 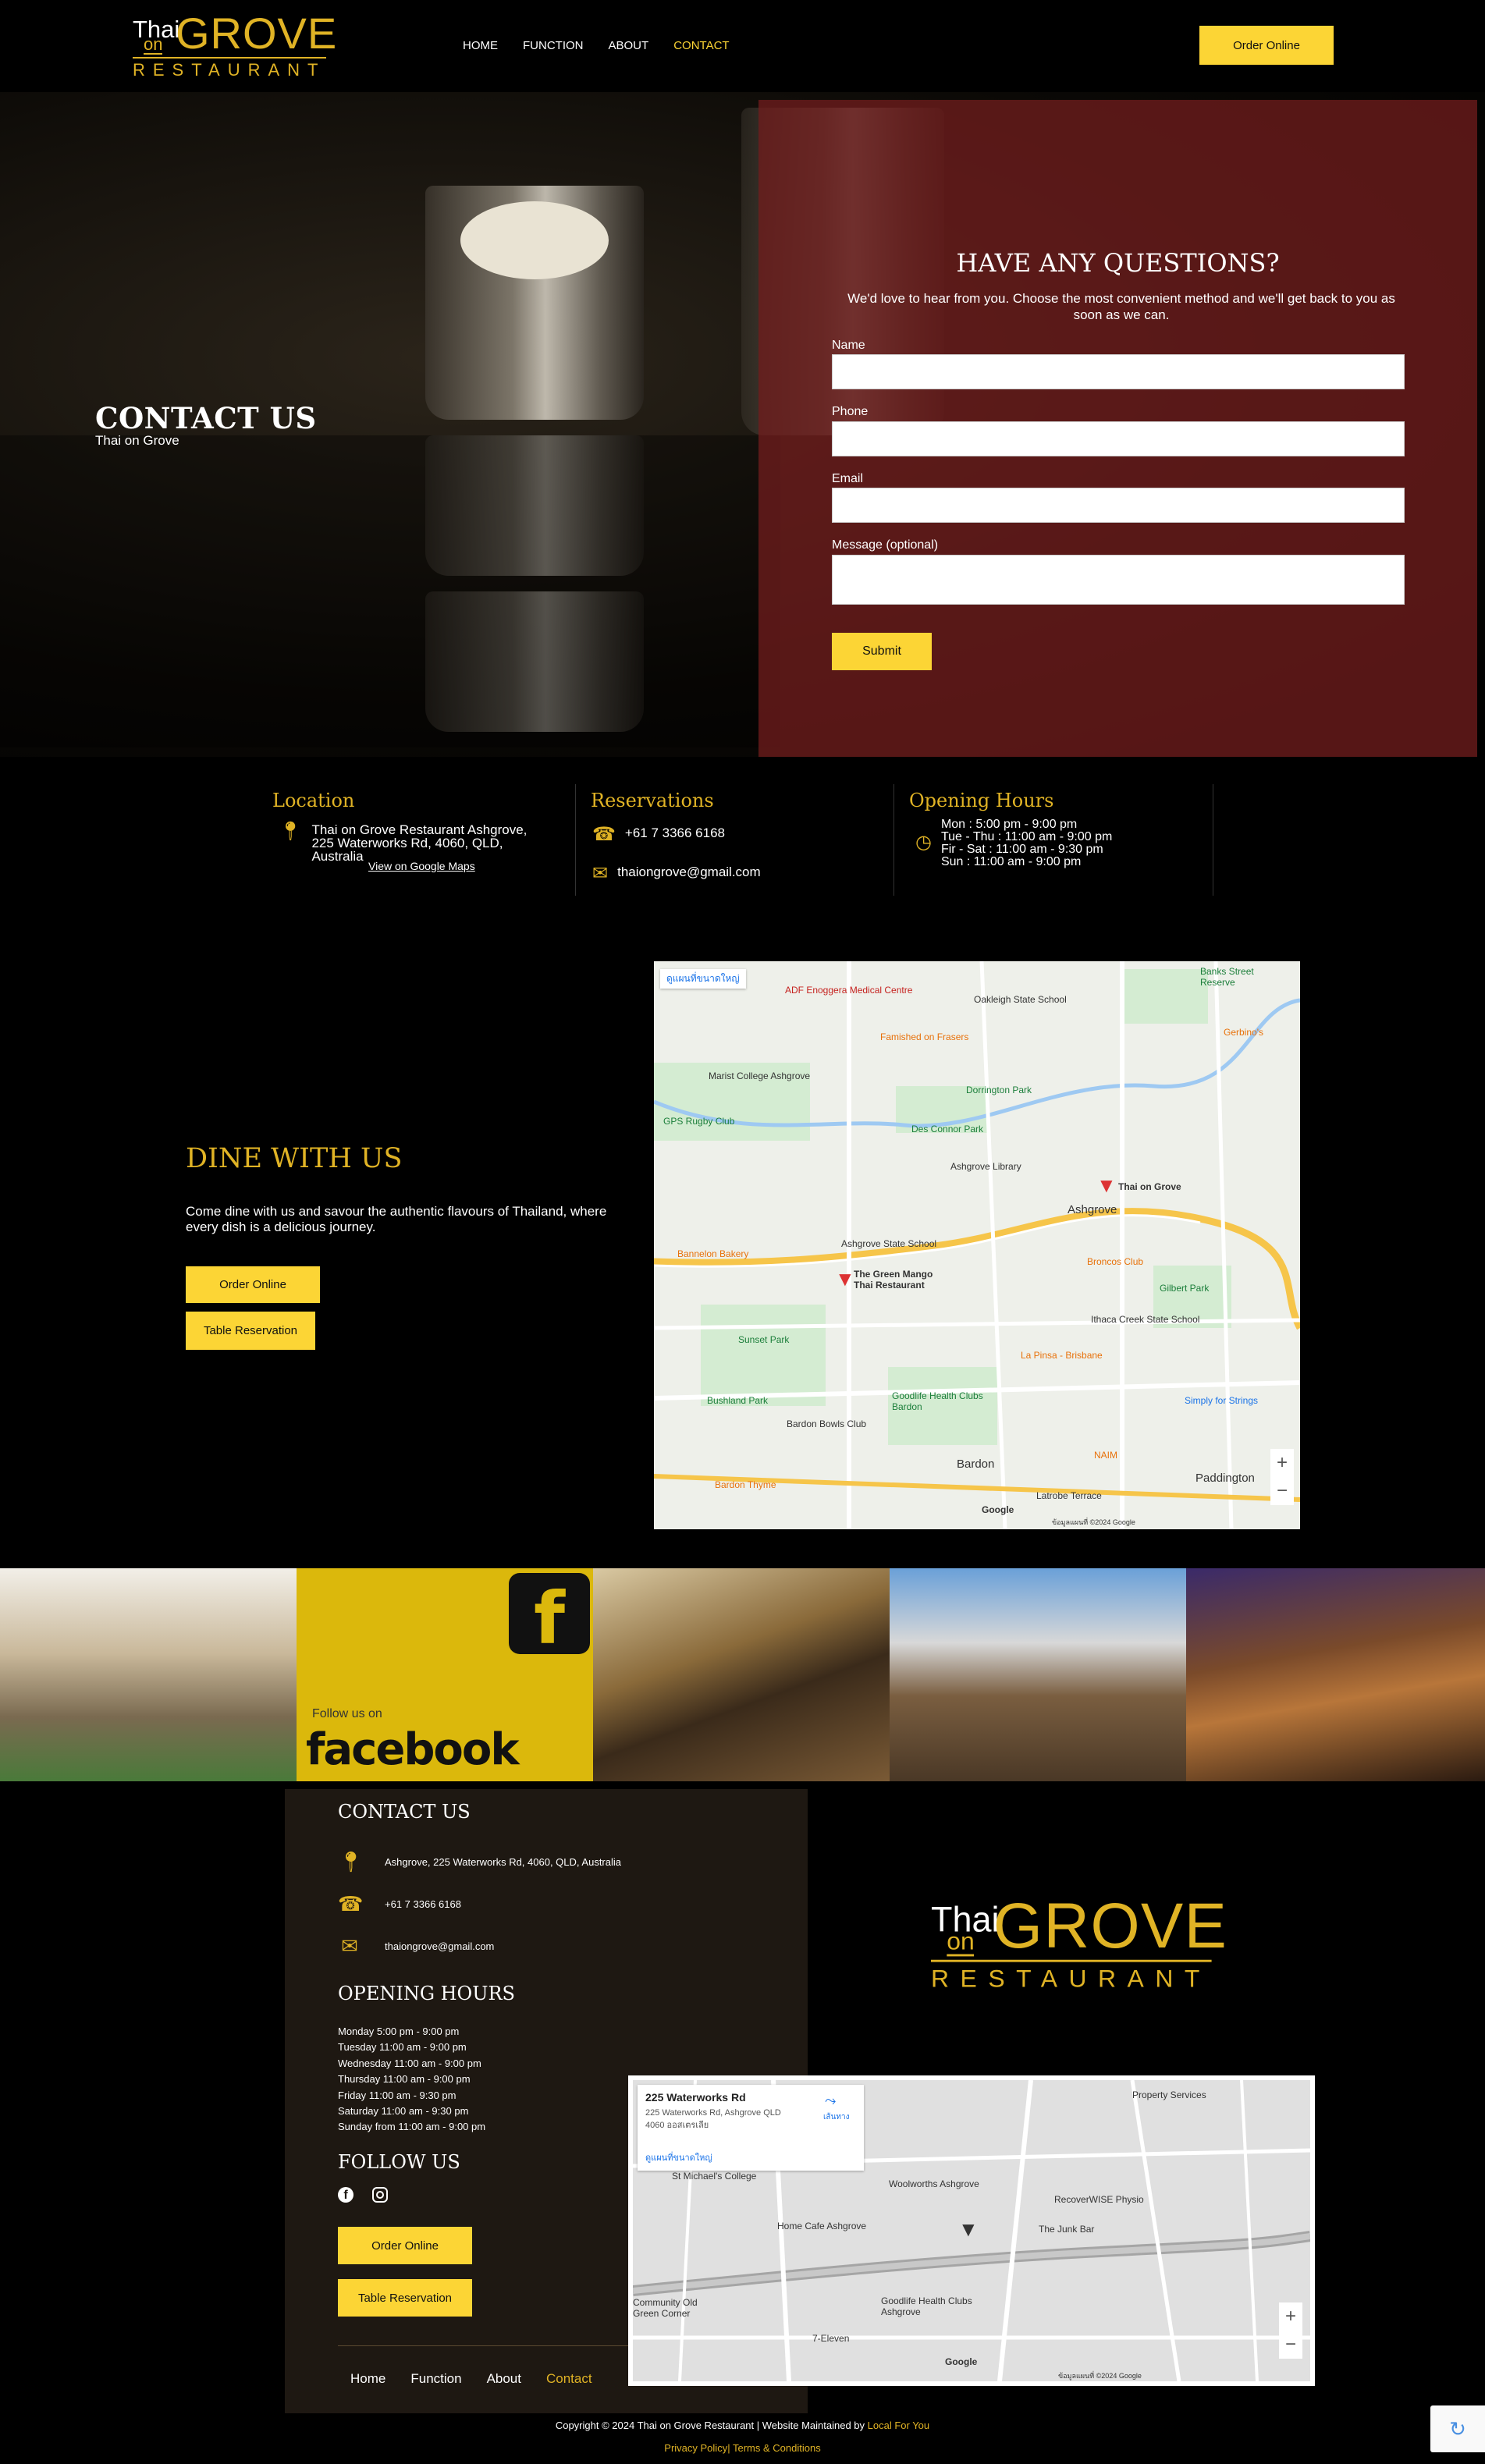 What do you see at coordinates (471, 2379) in the screenshot?
I see `footer-nav: Home Function About Contact` at bounding box center [471, 2379].